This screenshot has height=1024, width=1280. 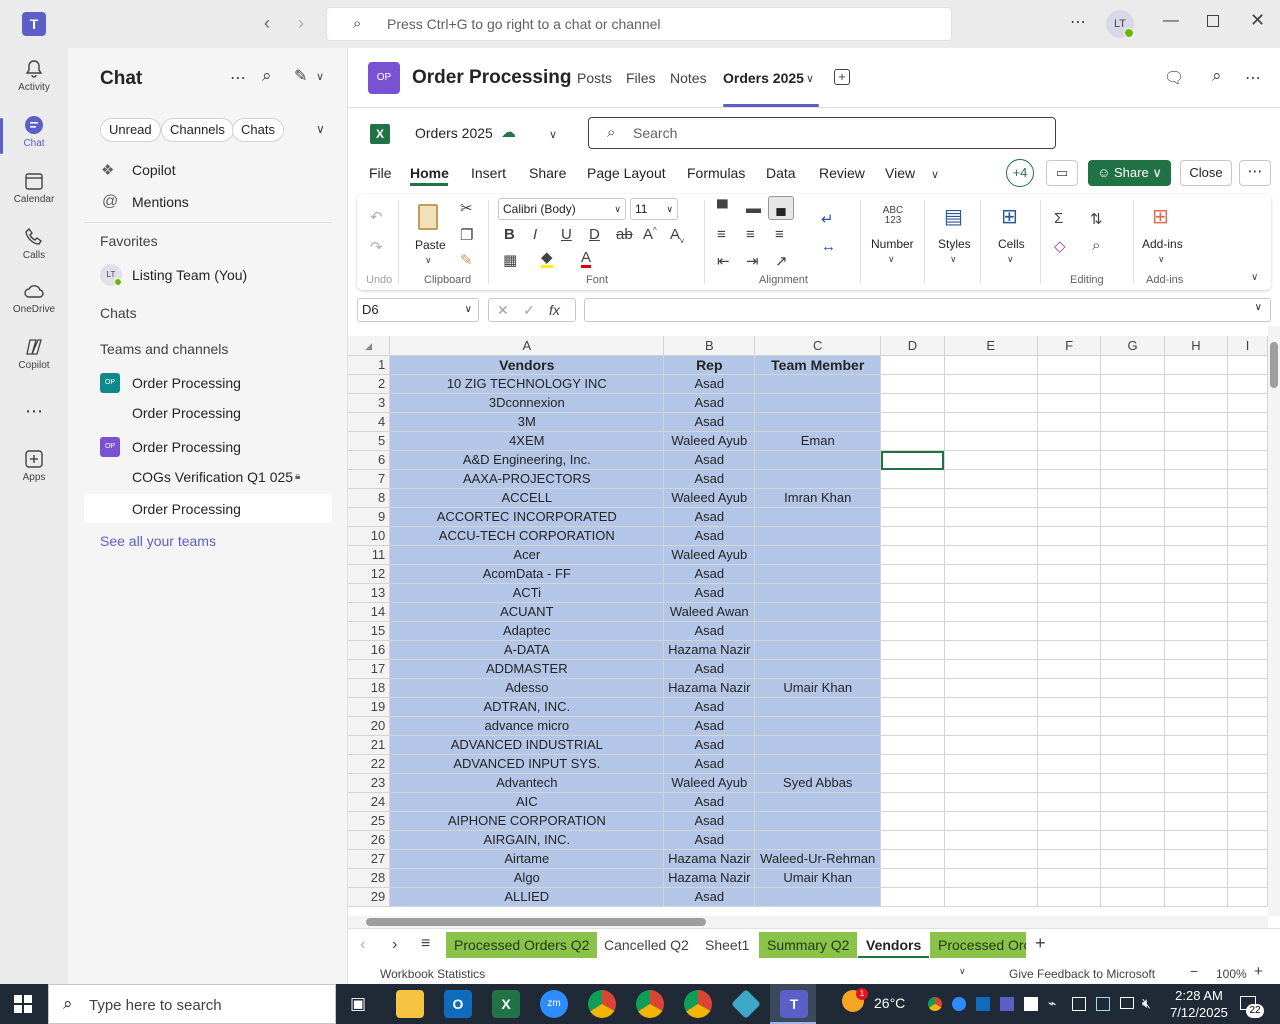 I want to click on minimize-icon: —, so click(x=1171, y=21).